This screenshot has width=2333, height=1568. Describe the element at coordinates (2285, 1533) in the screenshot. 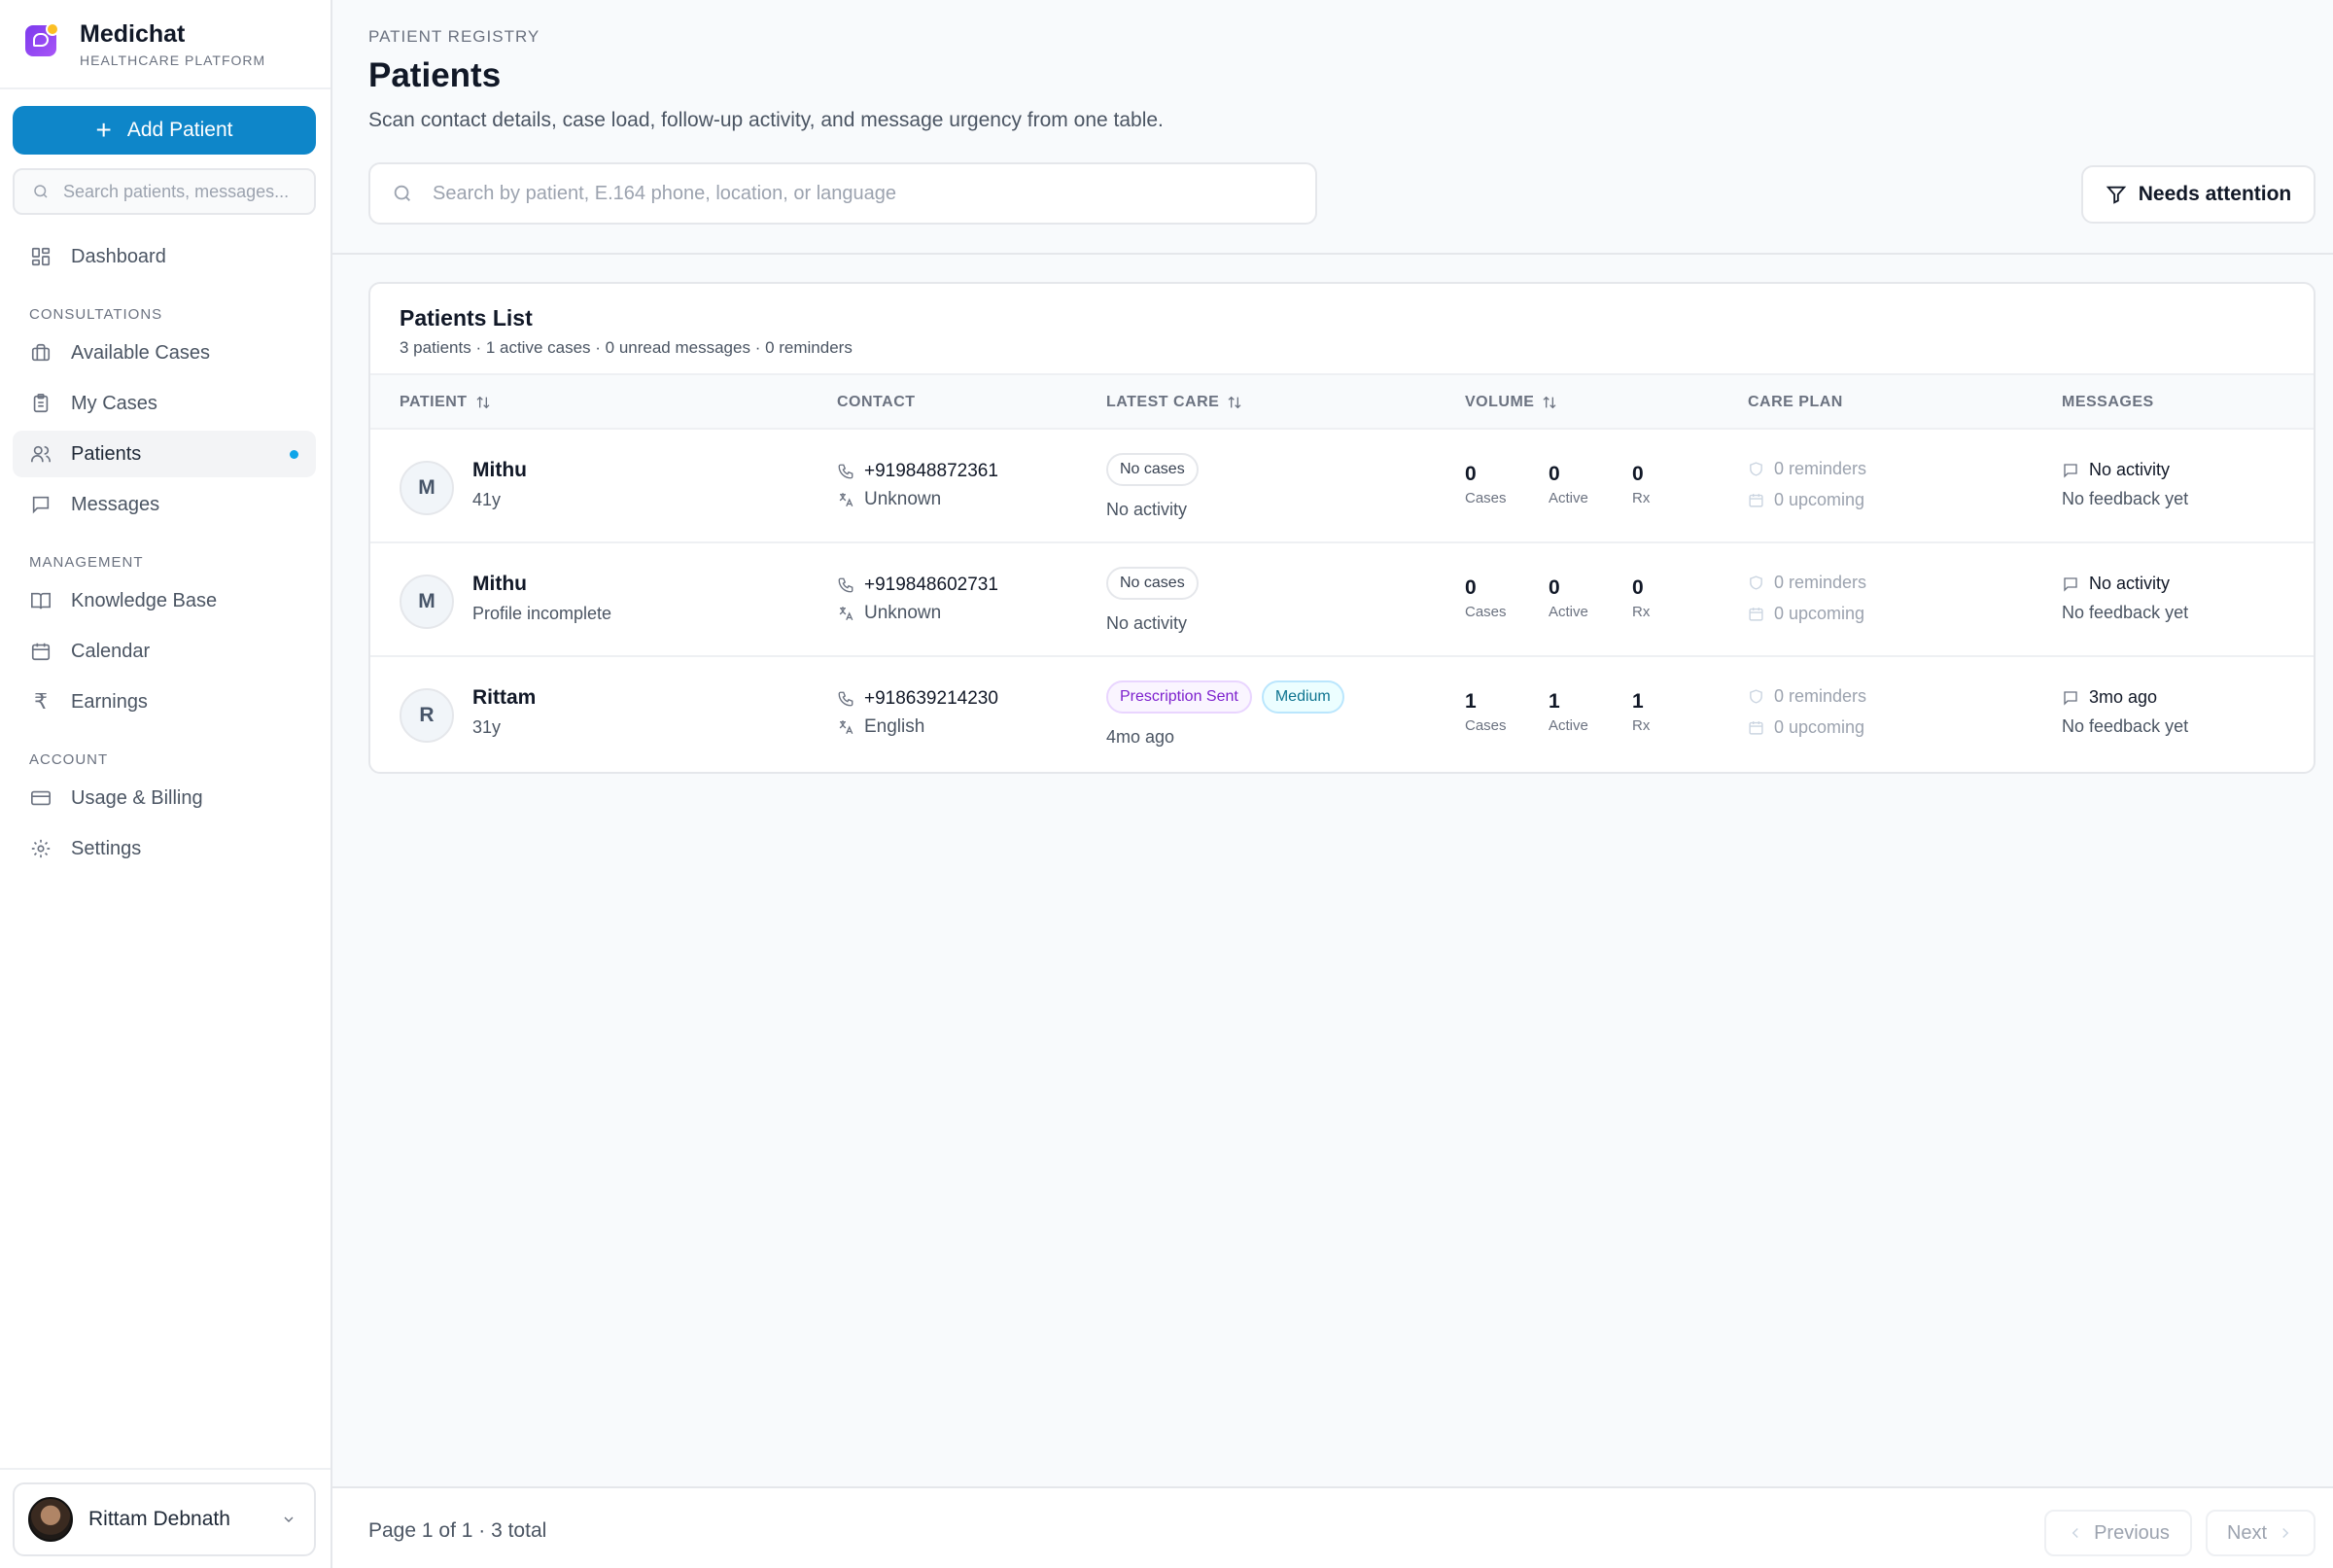

I see `chevron-right-icon` at that location.